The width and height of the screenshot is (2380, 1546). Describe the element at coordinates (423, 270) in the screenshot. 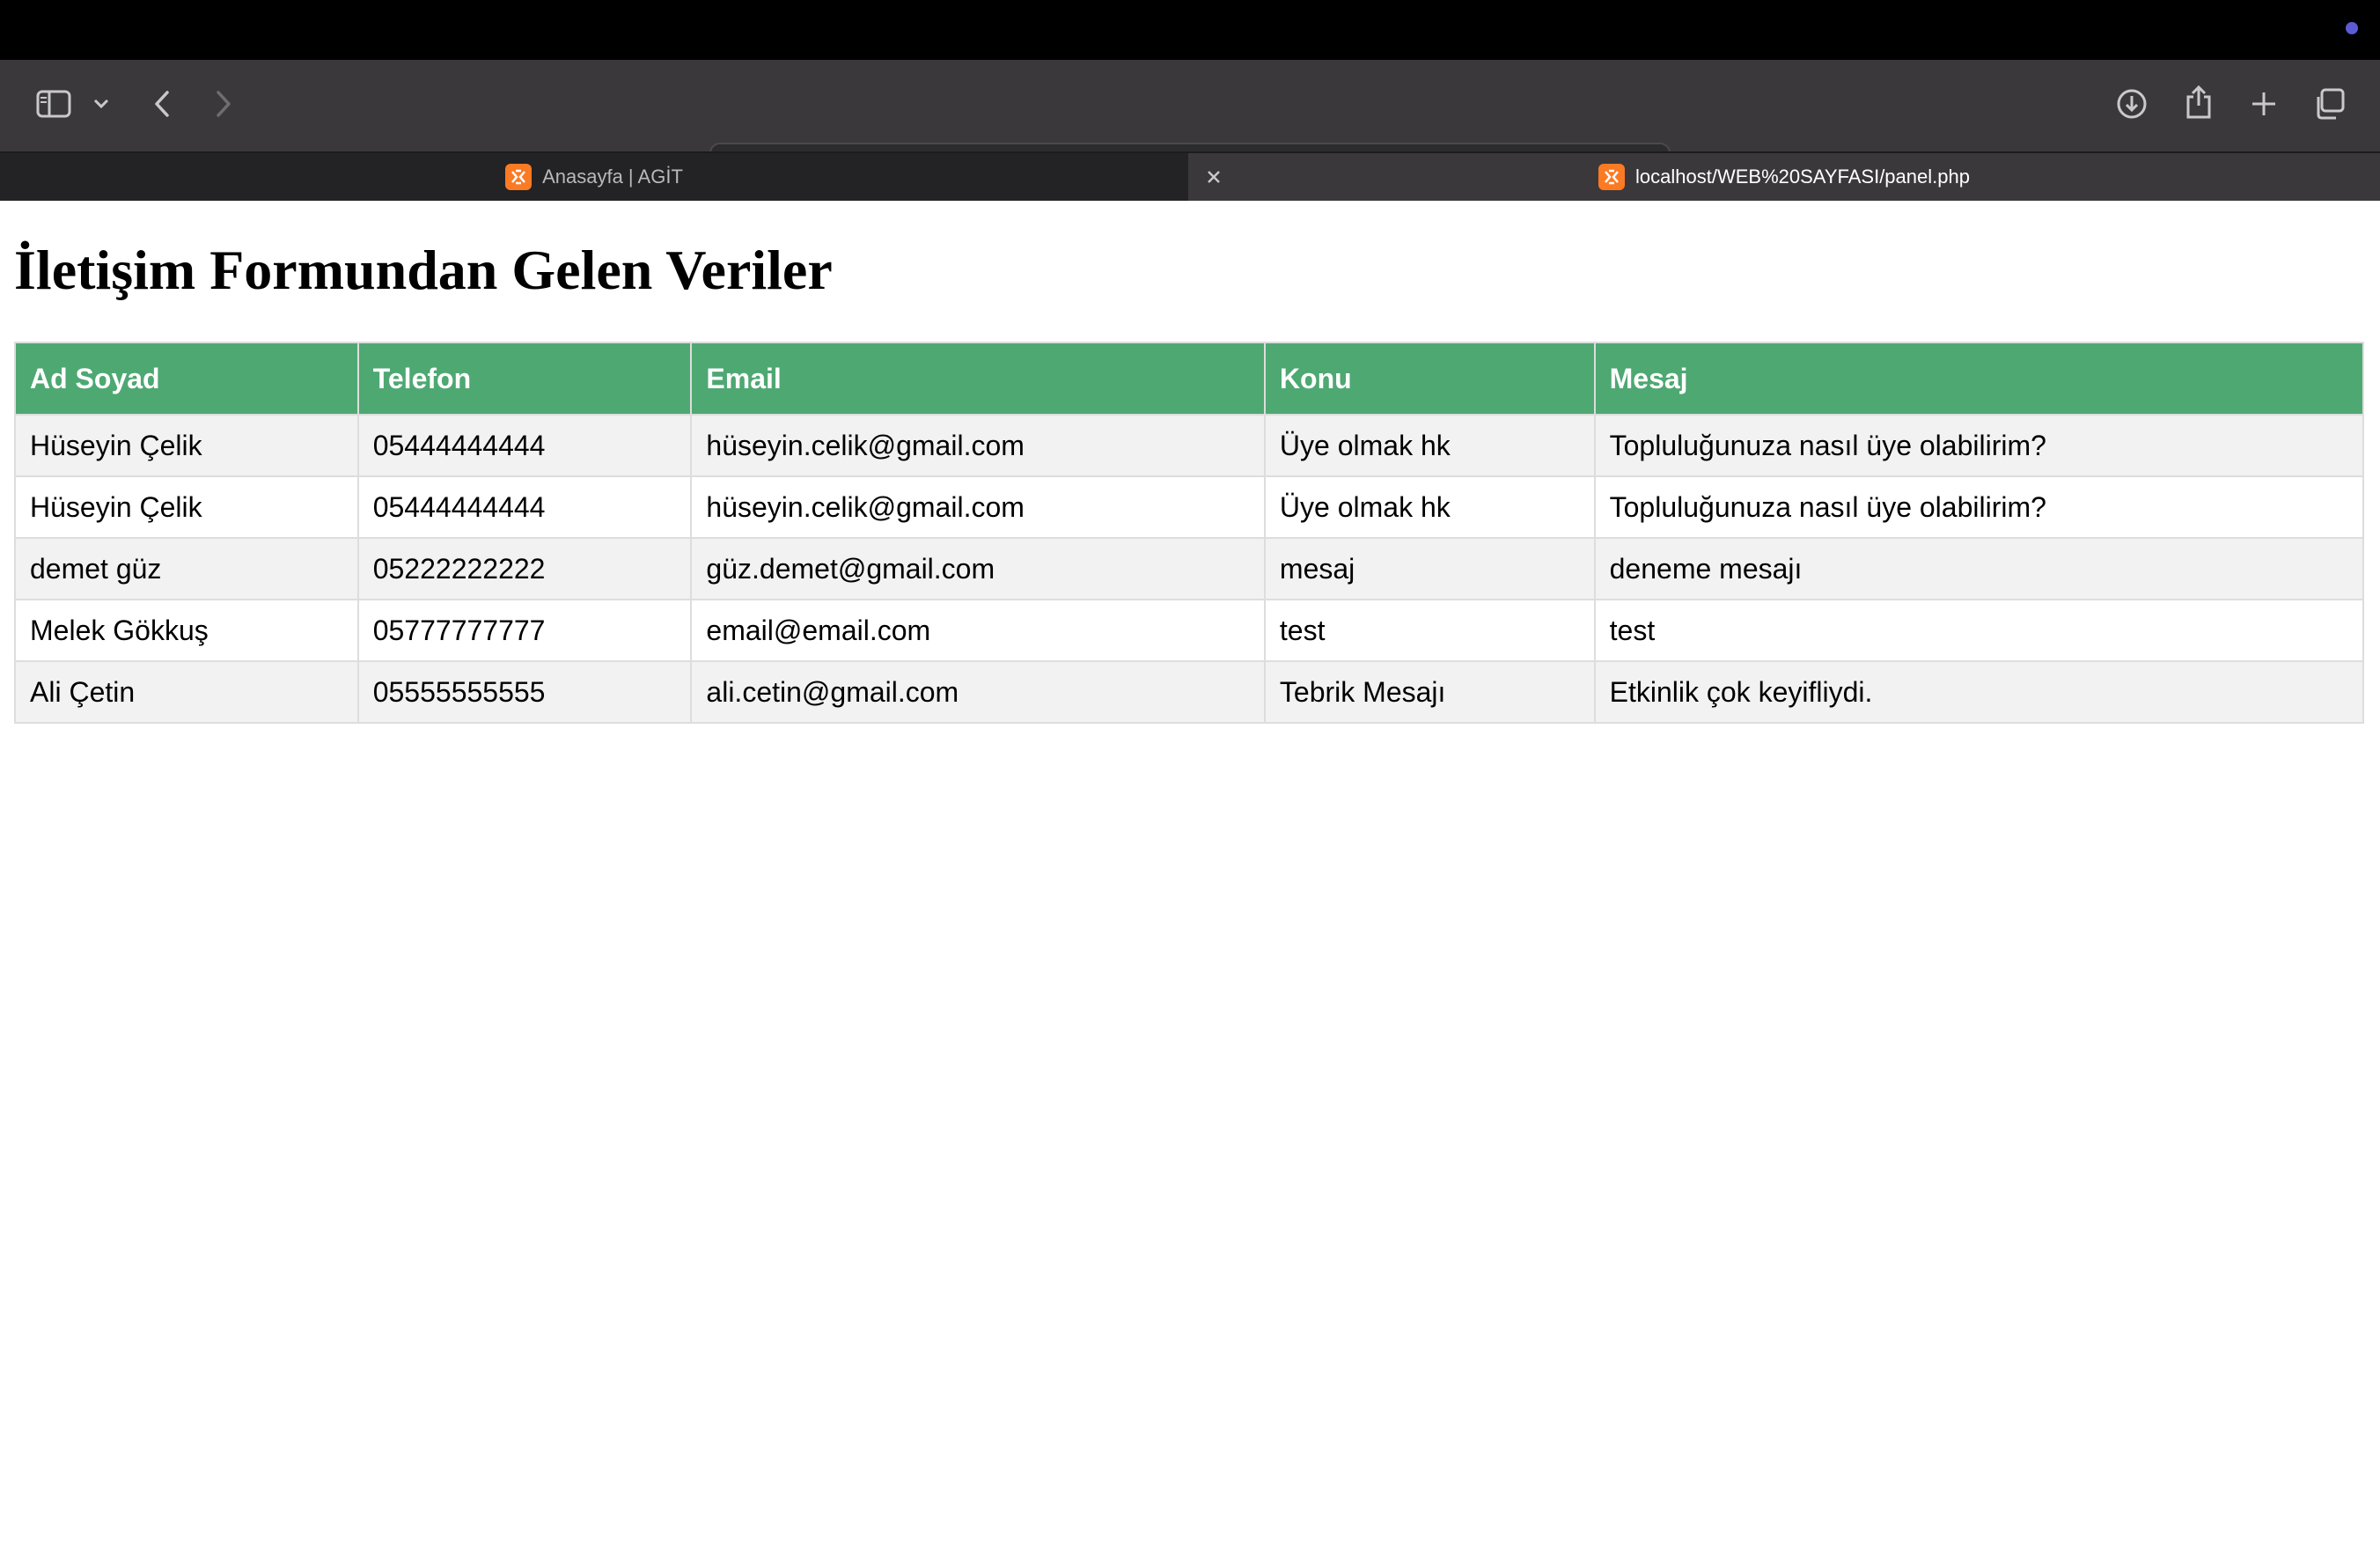

I see `page-title: İletişim Formundan Gelen Veriler` at that location.